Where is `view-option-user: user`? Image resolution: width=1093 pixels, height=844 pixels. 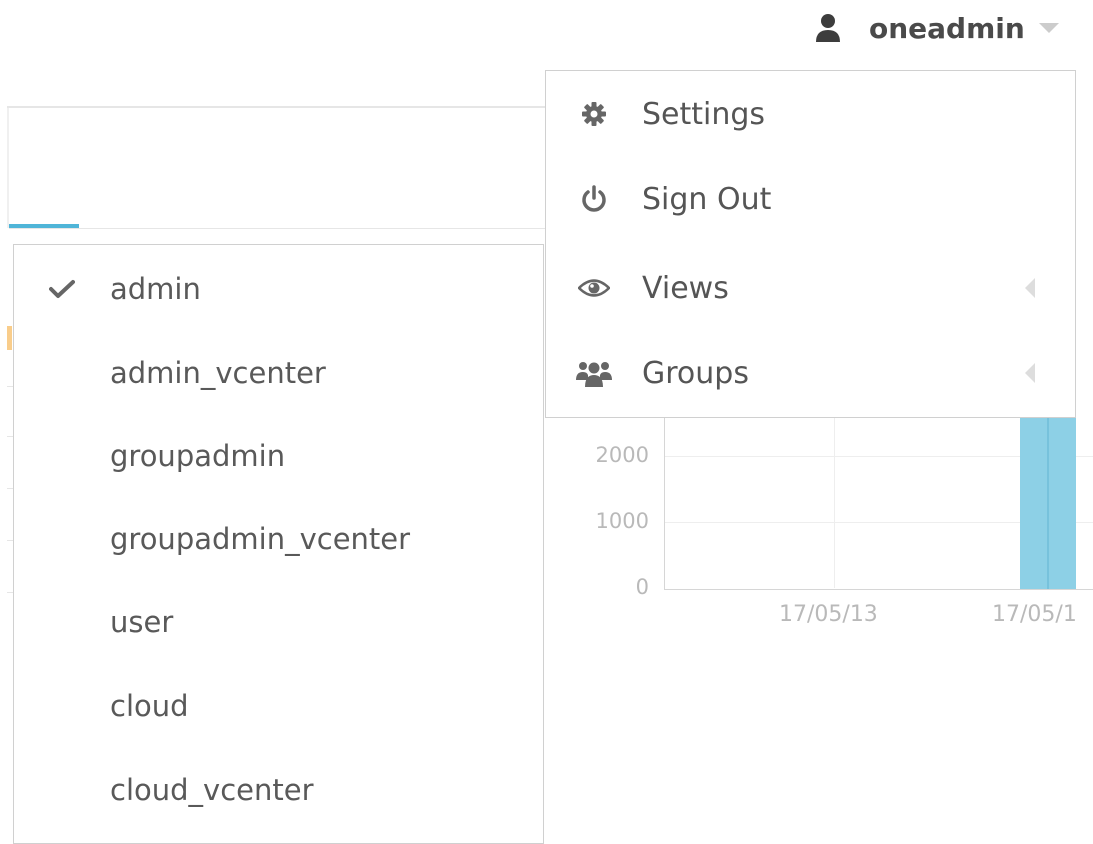
view-option-user: user is located at coordinates (278, 622).